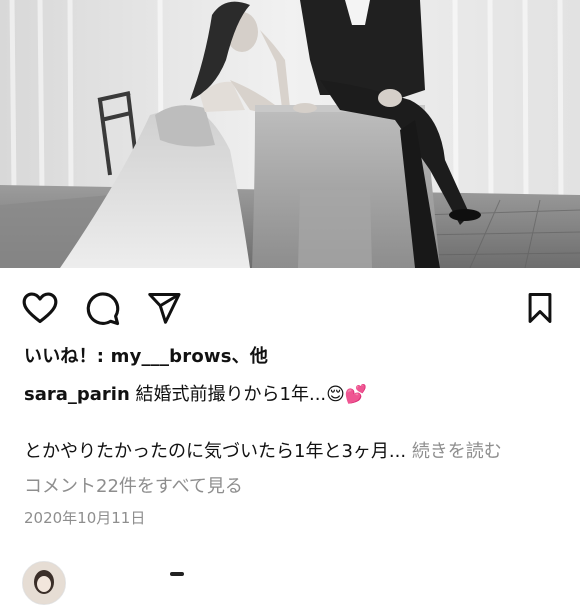  I want to click on share-button, so click(164, 308).